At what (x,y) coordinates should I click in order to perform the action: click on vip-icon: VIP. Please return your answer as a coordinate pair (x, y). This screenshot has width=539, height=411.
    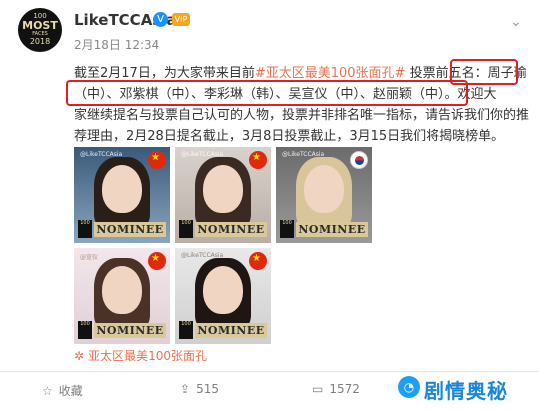
    Looking at the image, I should click on (181, 19).